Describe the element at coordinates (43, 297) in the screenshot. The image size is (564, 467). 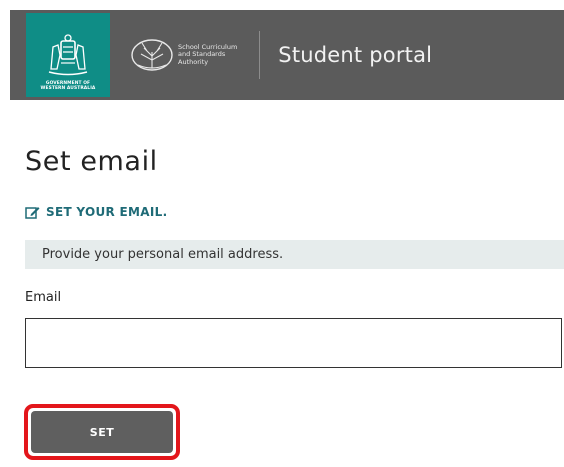
I see `email-label: Email` at that location.